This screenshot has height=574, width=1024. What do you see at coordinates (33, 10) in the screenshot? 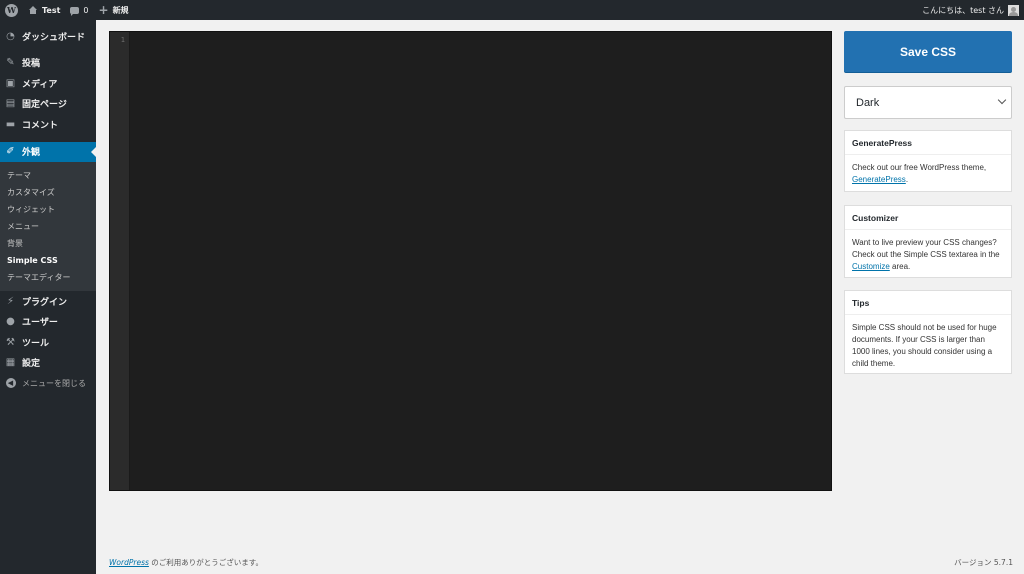
I see `home-icon` at bounding box center [33, 10].